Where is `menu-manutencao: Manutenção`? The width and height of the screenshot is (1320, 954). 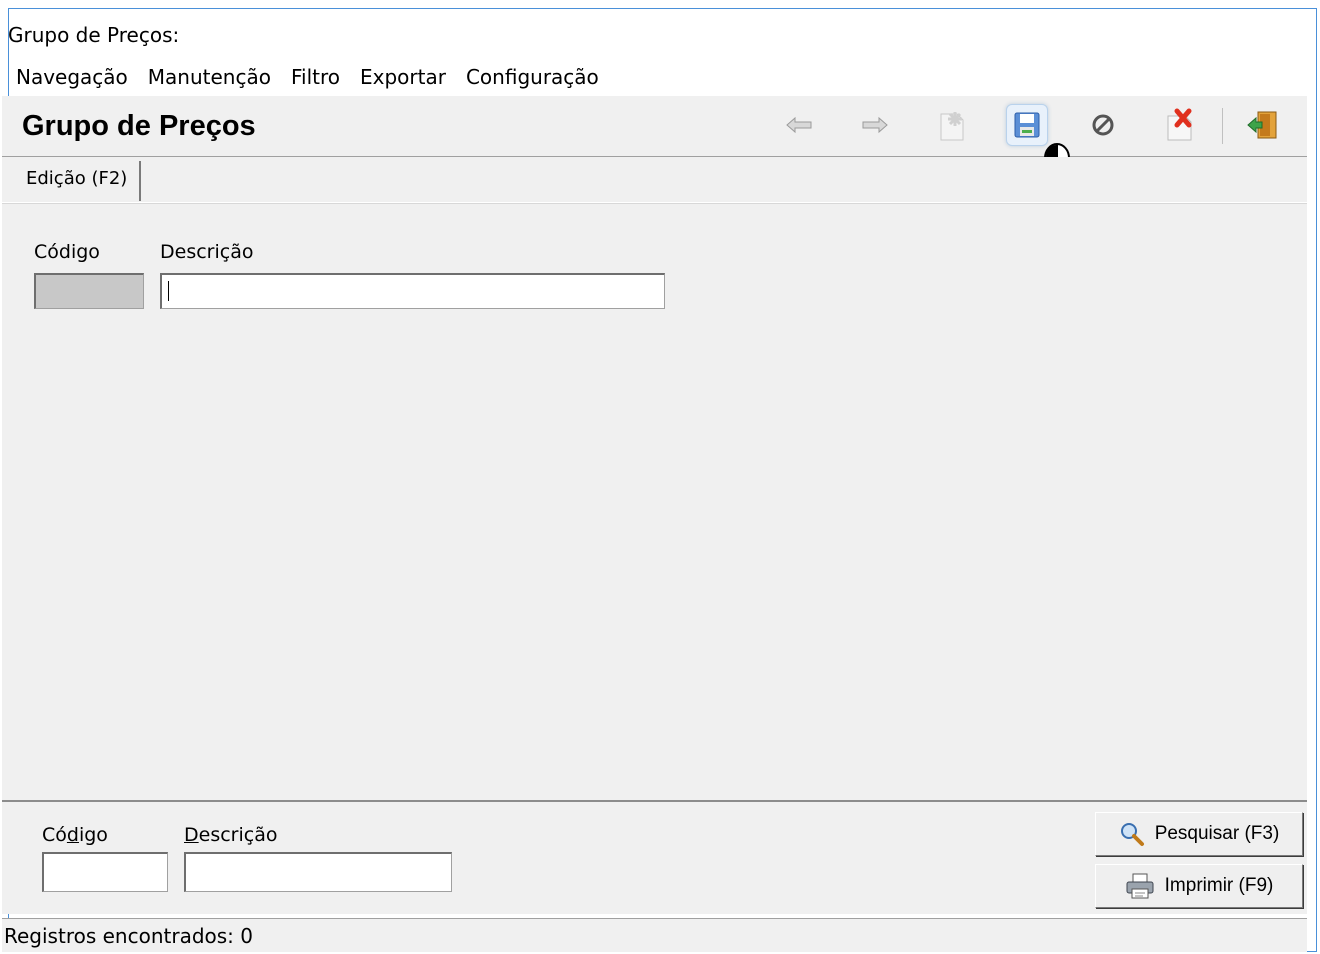 menu-manutencao: Manutenção is located at coordinates (209, 78).